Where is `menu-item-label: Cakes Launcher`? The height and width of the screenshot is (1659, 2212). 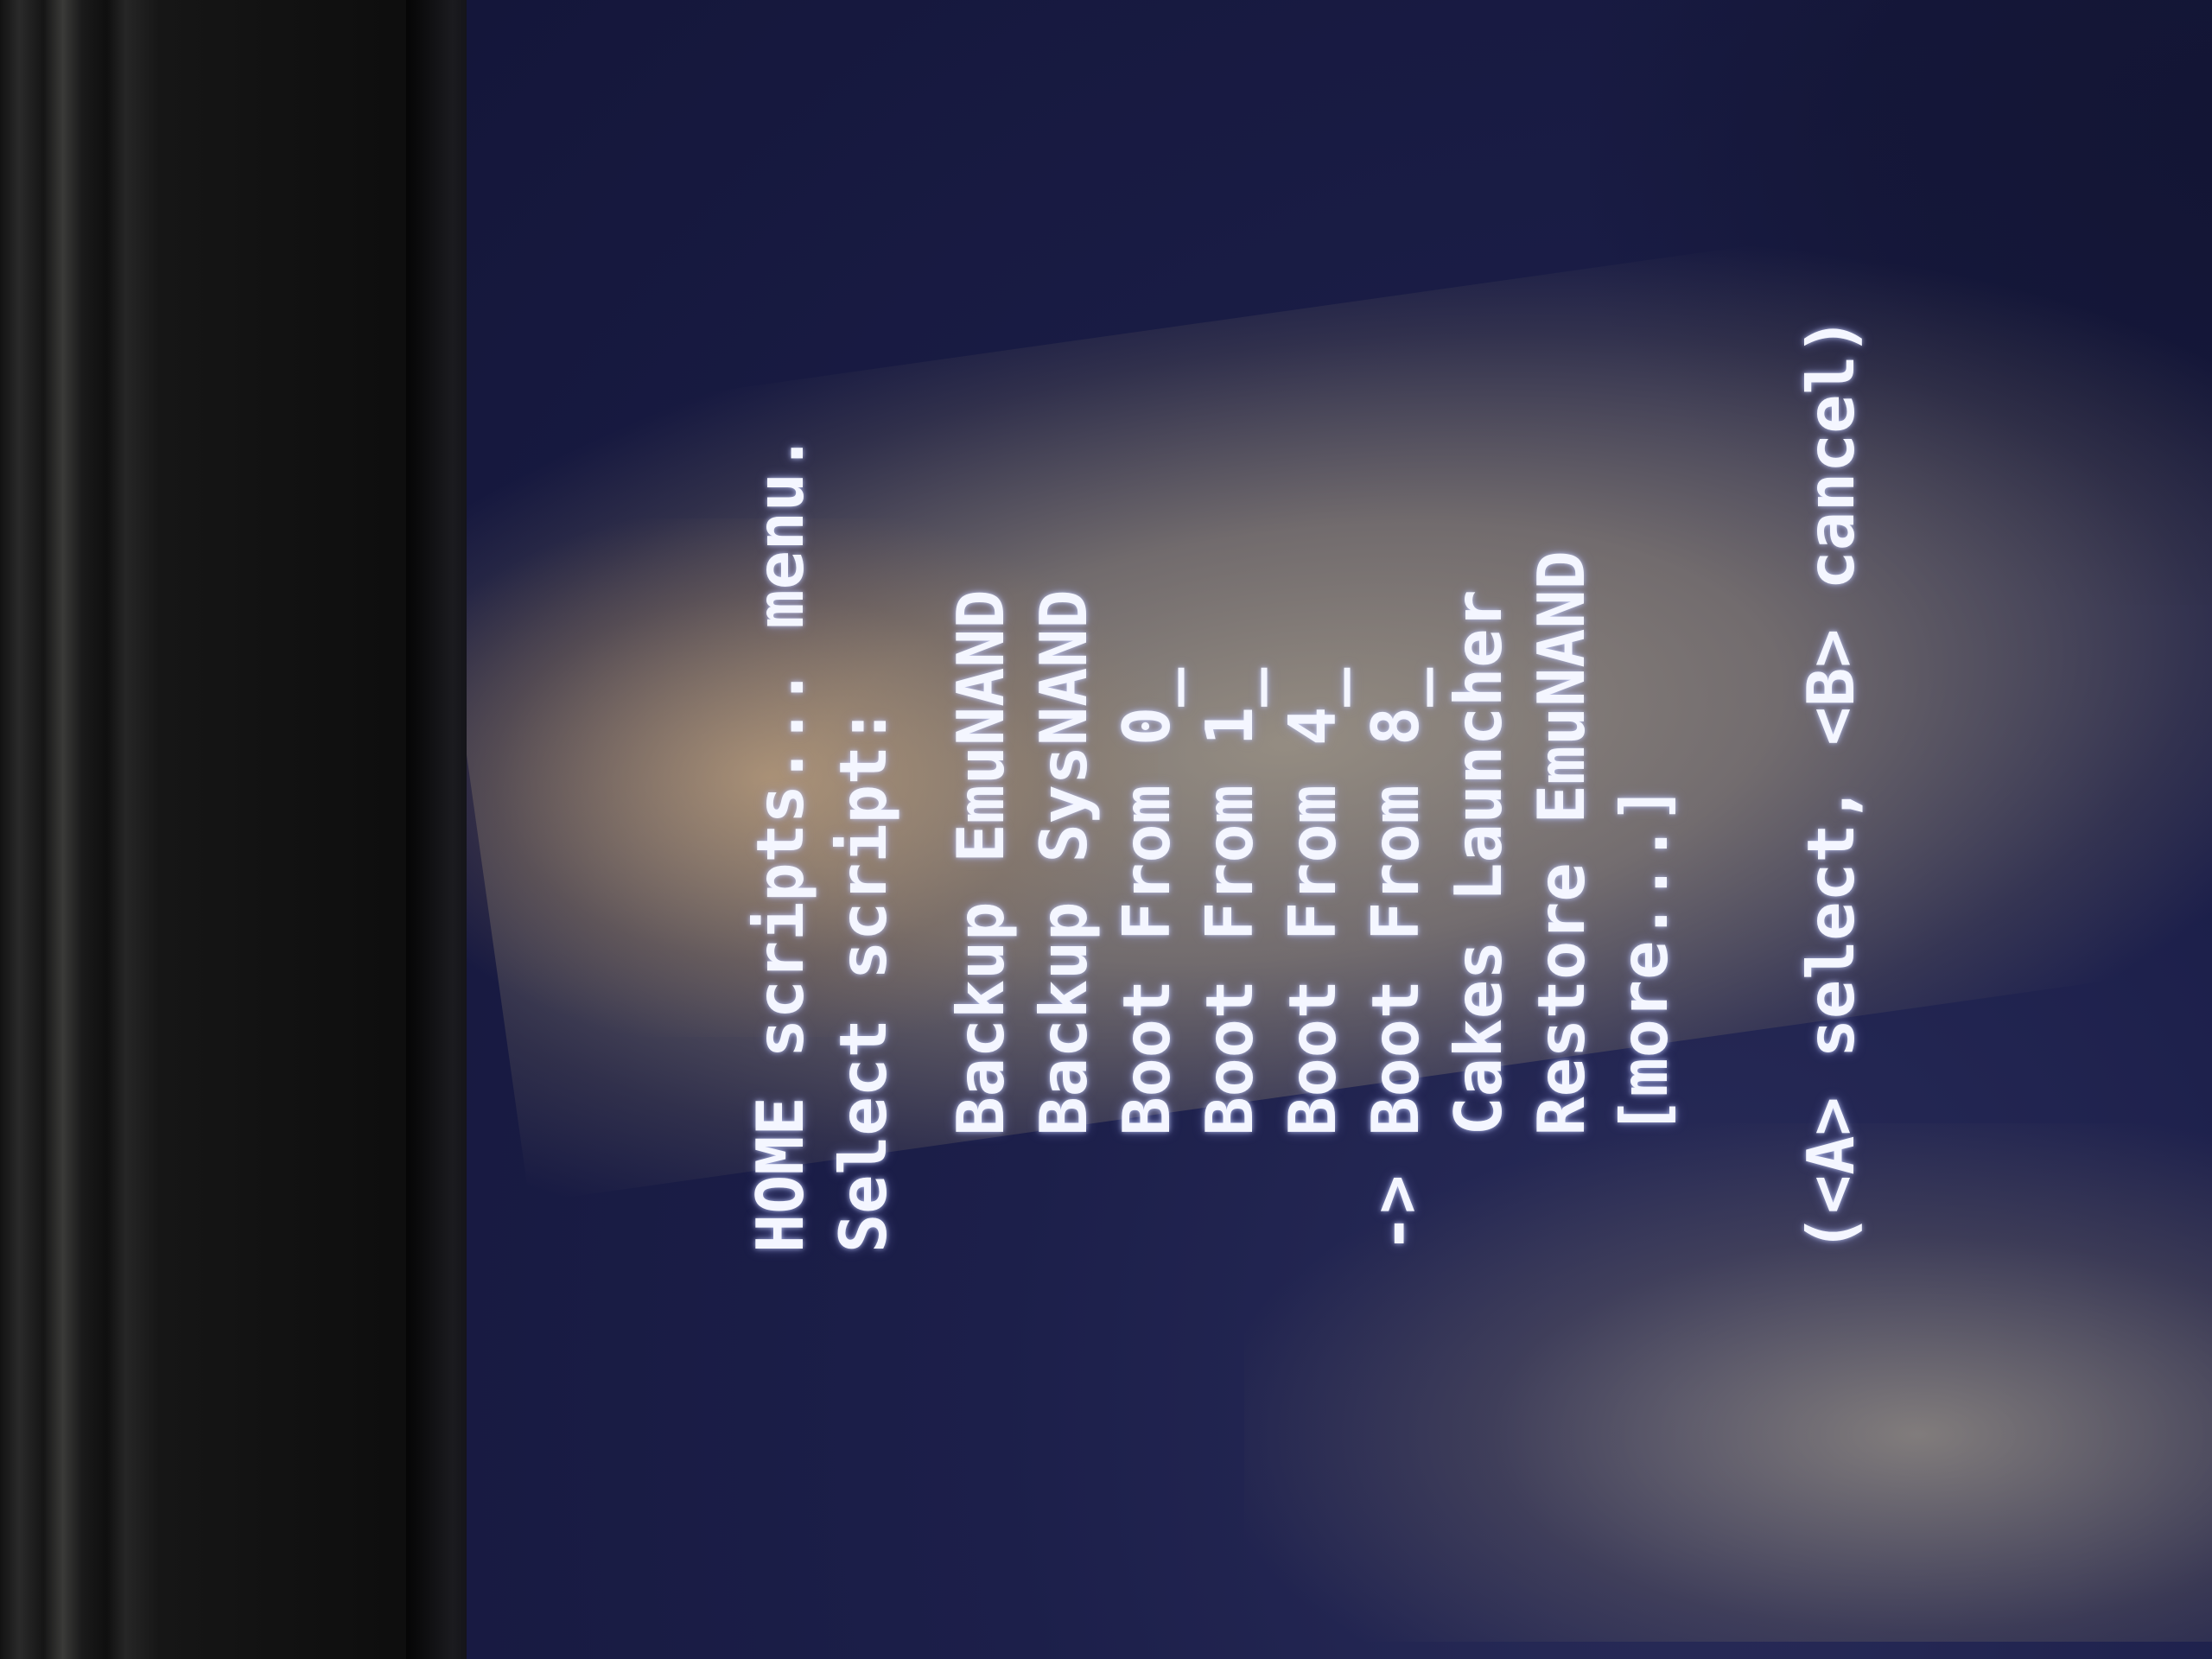
menu-item-label: Cakes Launcher is located at coordinates (1478, 862).